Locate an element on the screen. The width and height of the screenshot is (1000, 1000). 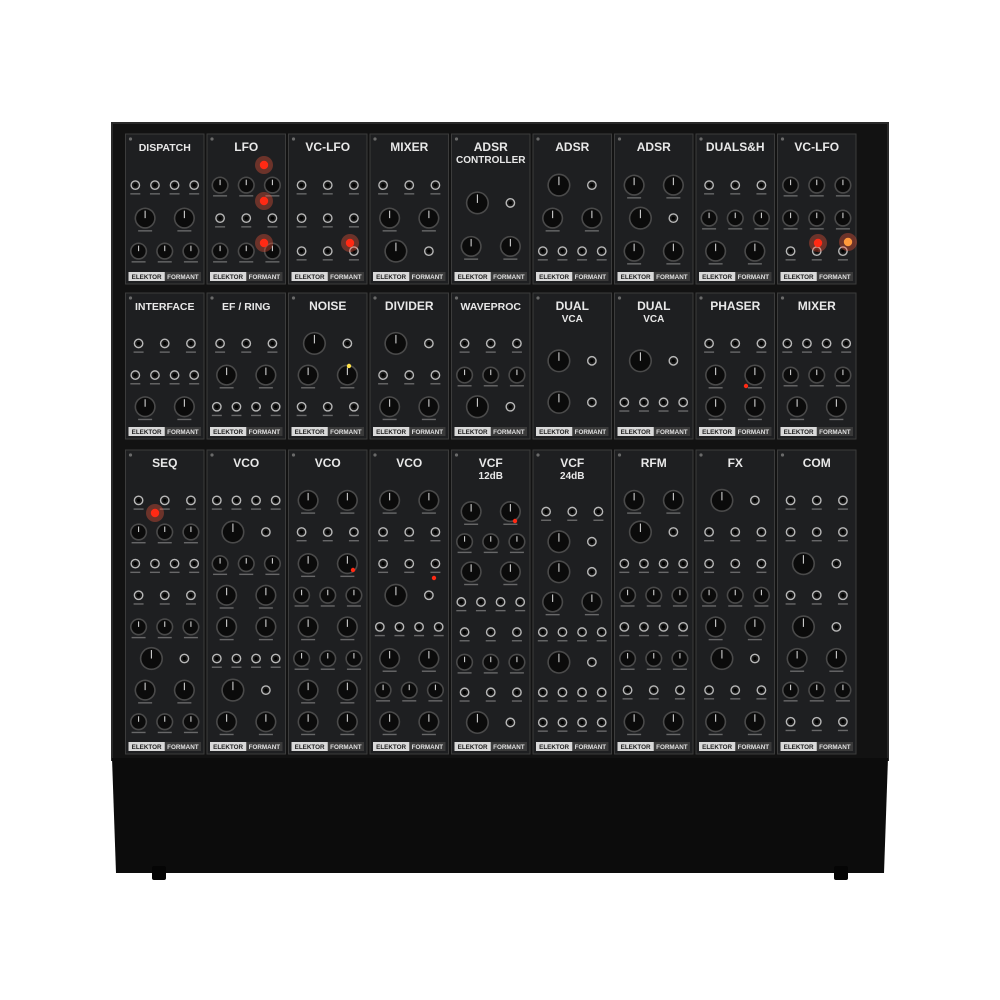
foot-right is located at coordinates (841, 873).